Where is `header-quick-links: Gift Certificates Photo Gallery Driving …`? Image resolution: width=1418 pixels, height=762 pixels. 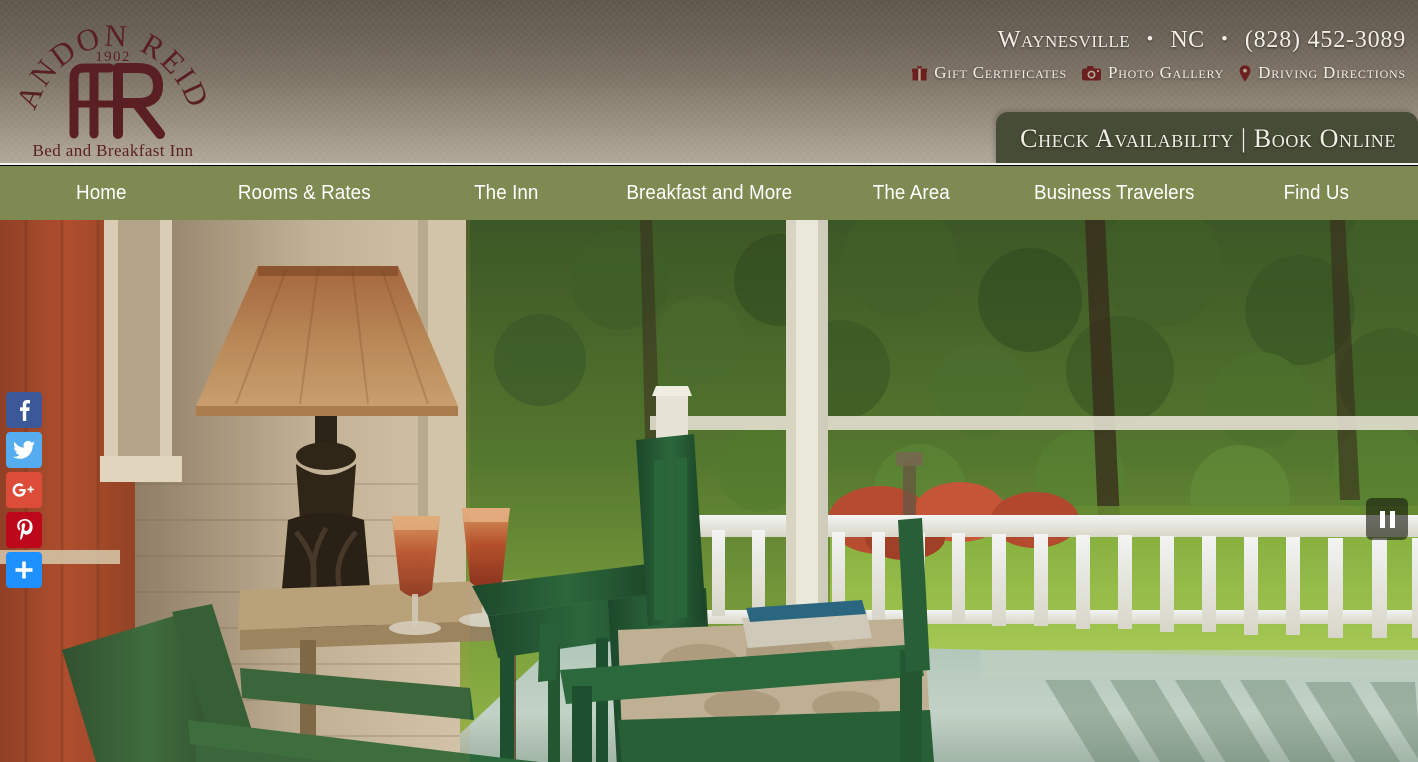 header-quick-links: Gift Certificates Photo Gallery Driving … is located at coordinates (1159, 73).